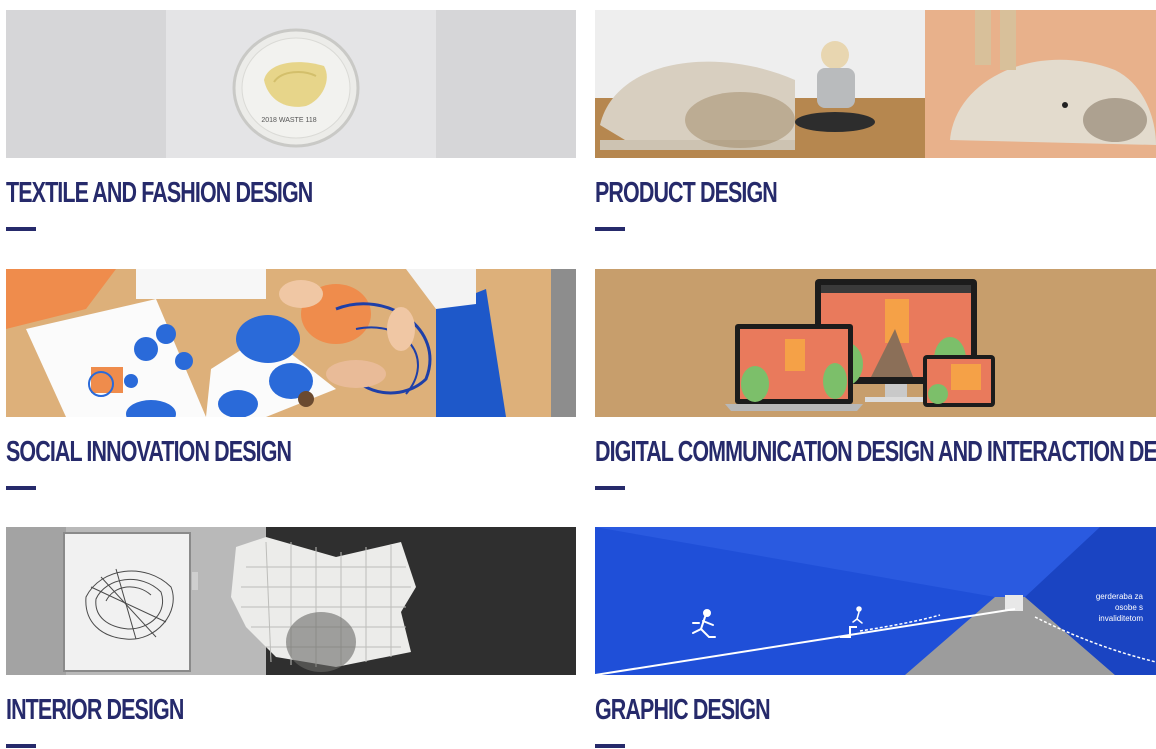 This screenshot has width=1156, height=749. Describe the element at coordinates (291, 343) in the screenshot. I see `social-innovation-image` at that location.